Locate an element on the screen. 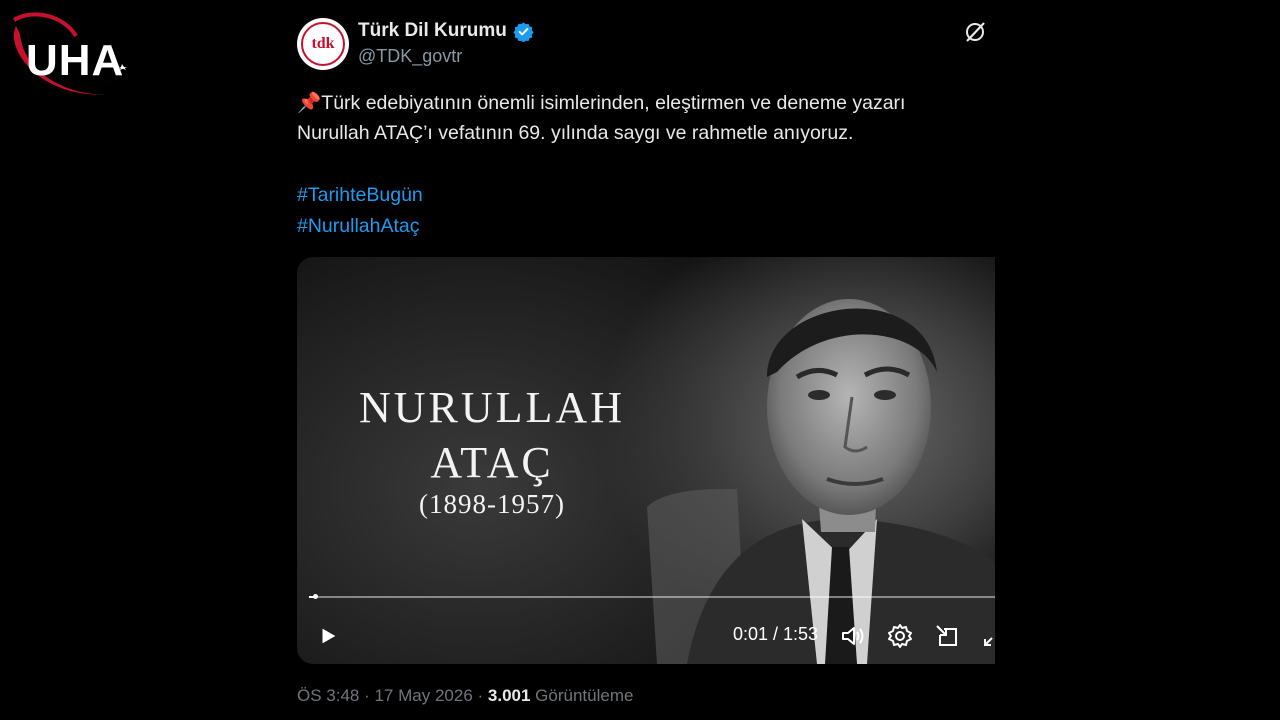  video-controls: 0:01 / 1:53 is located at coordinates (646, 635).